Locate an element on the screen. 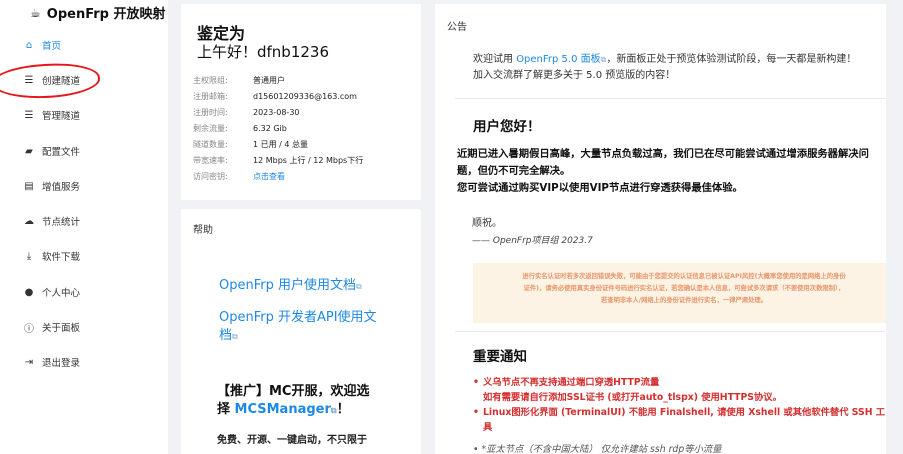  help-title: 帮助 is located at coordinates (203, 230).